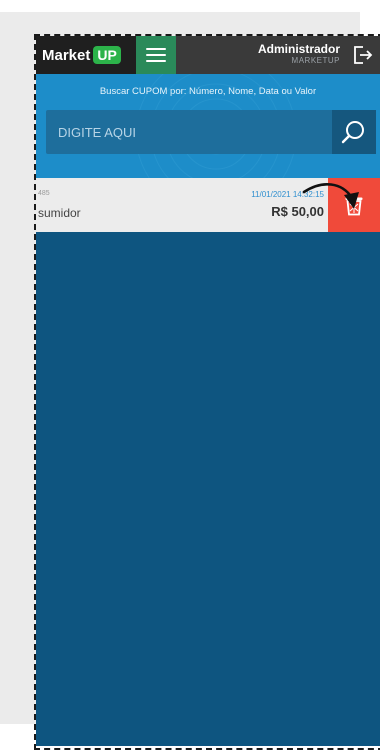 The height and width of the screenshot is (750, 380). What do you see at coordinates (315, 60) in the screenshot?
I see `user-org: MARKETUP` at bounding box center [315, 60].